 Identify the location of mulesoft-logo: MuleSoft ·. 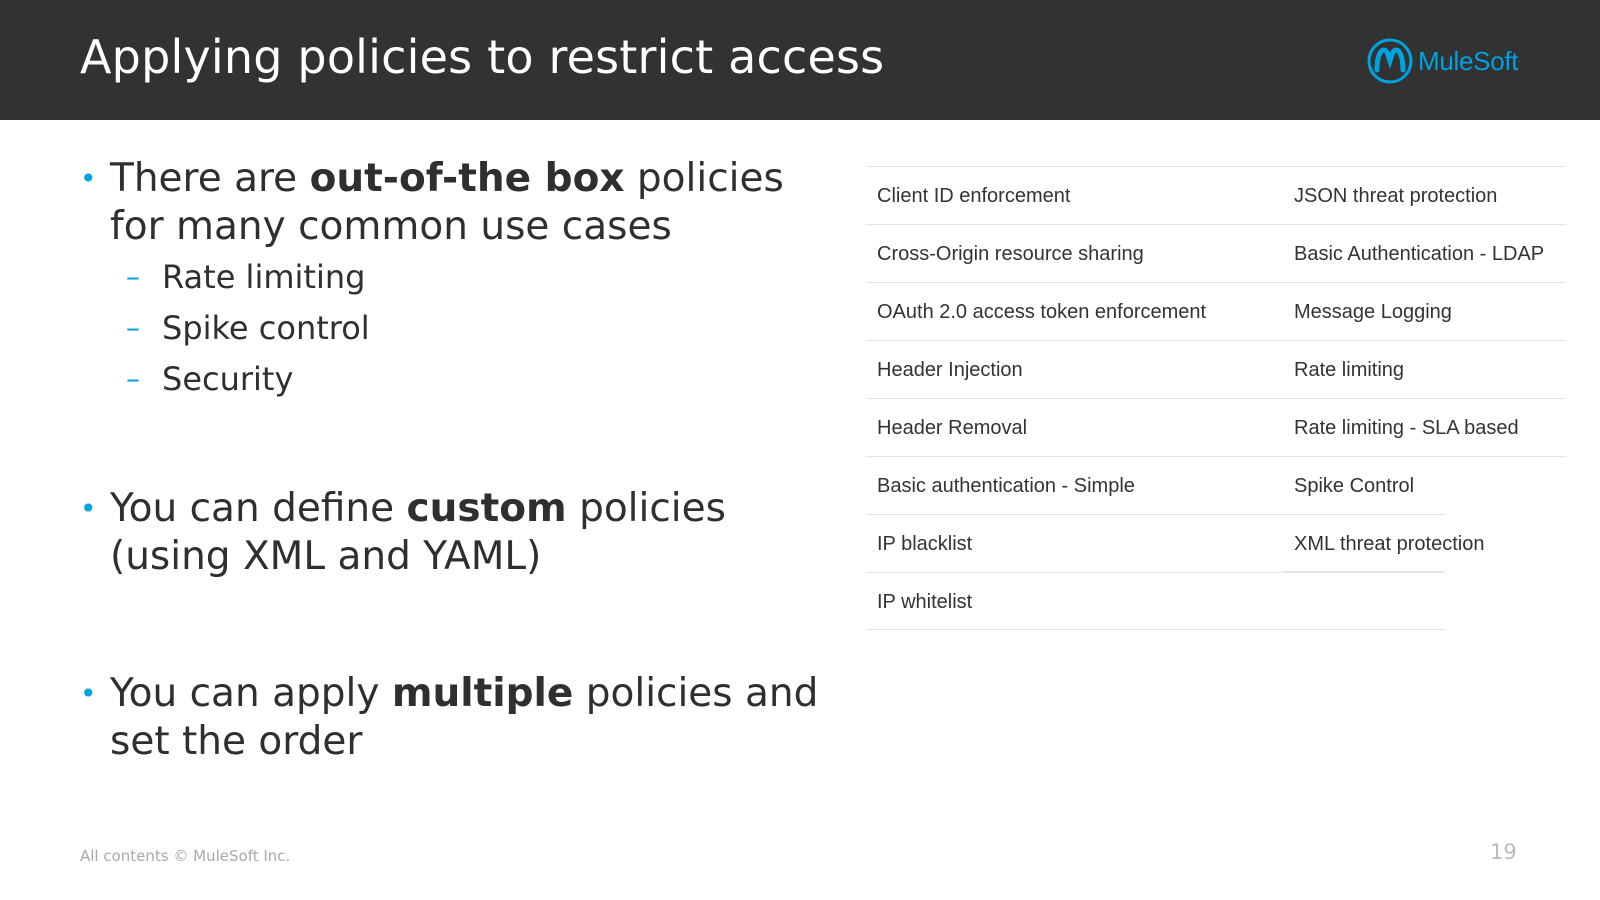
(1443, 61).